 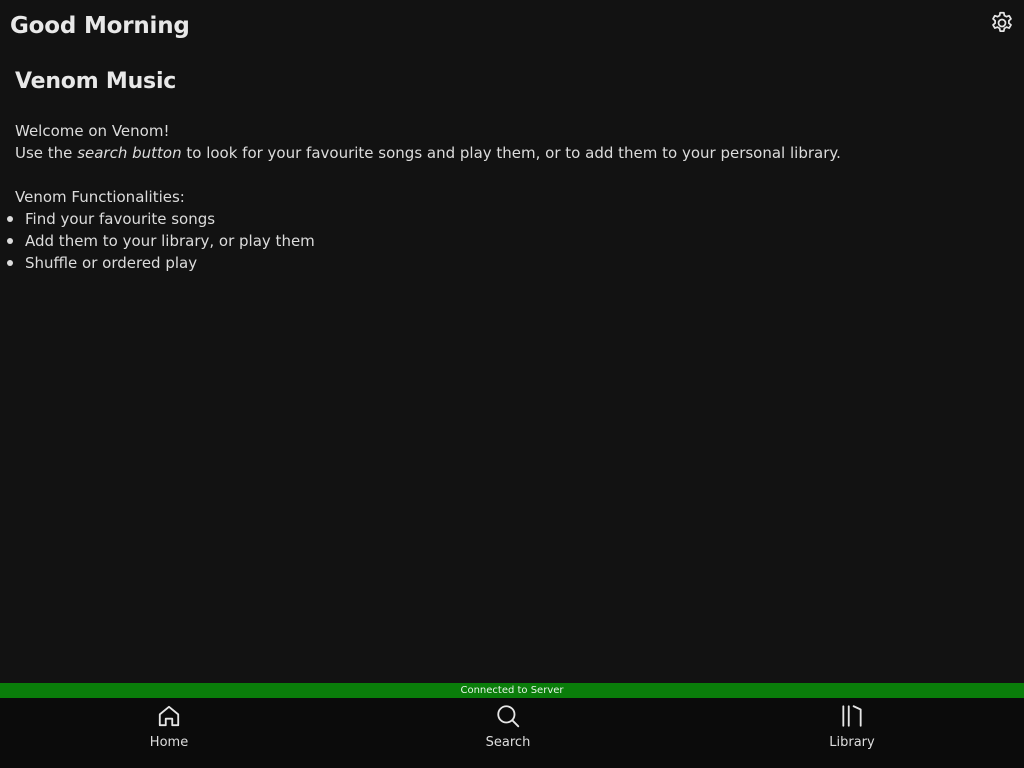 I want to click on greeting-title: Good Morning, so click(x=100, y=26).